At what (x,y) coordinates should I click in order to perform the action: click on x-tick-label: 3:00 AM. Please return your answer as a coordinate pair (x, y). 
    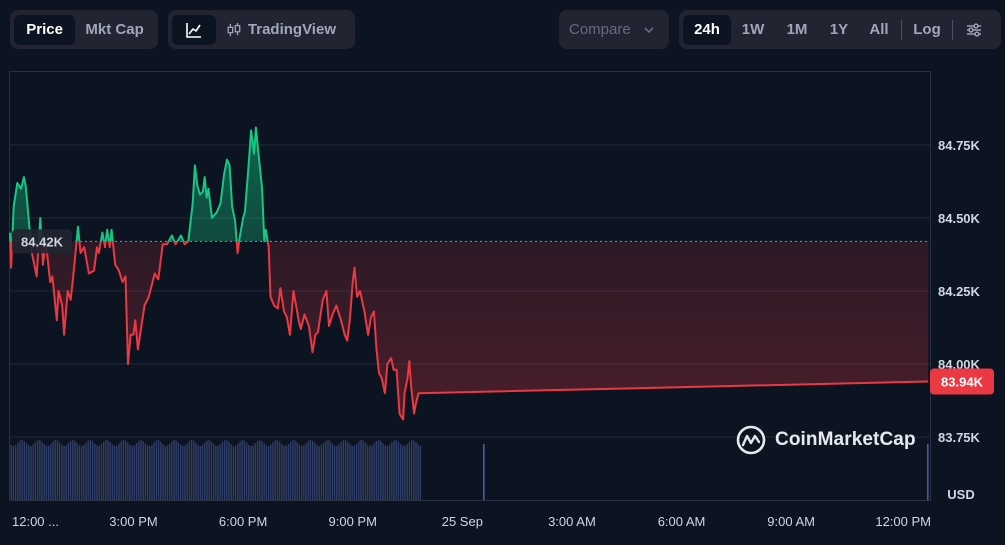
    Looking at the image, I should click on (572, 521).